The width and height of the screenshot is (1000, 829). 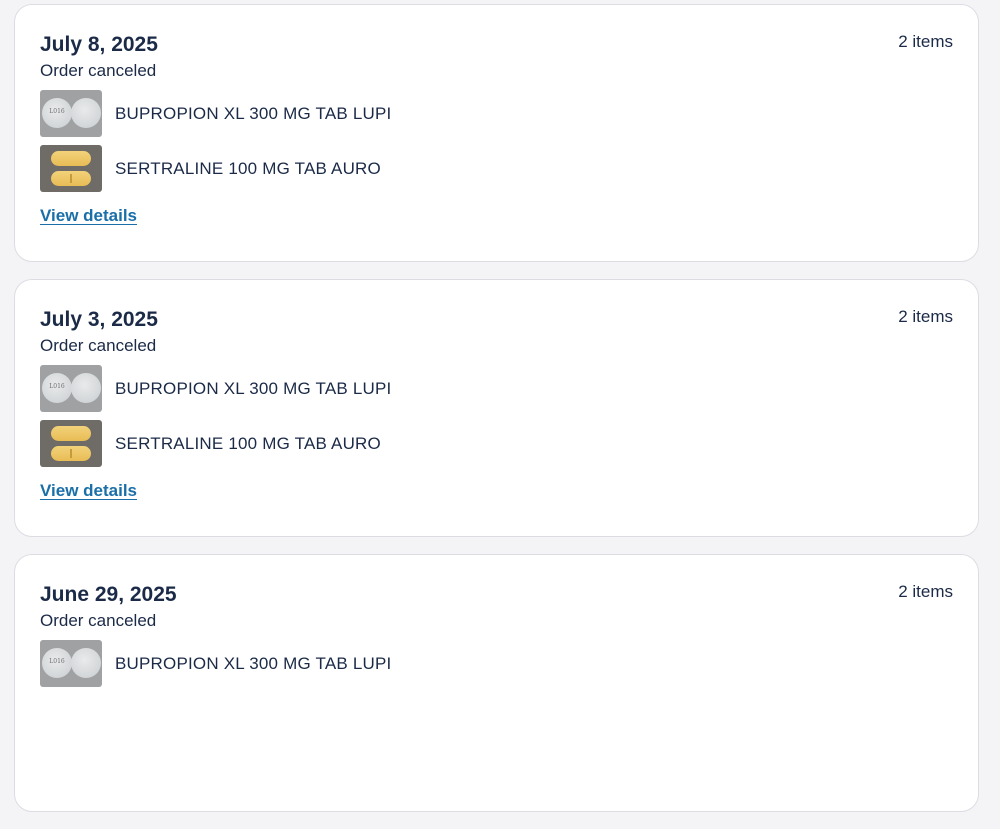 I want to click on order-date: July 8, 2025, so click(x=99, y=44).